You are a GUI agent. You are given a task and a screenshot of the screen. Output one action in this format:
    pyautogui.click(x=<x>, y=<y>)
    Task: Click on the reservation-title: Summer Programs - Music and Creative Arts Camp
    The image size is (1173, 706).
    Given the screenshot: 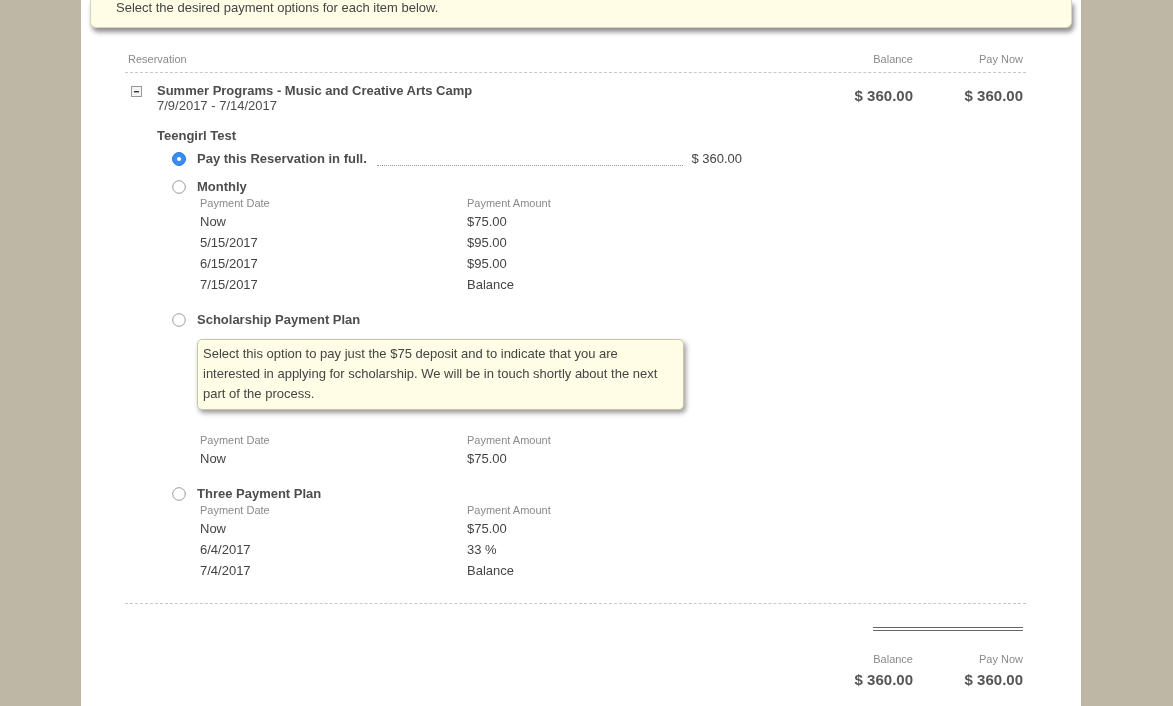 What is the action you would take?
    pyautogui.click(x=315, y=91)
    